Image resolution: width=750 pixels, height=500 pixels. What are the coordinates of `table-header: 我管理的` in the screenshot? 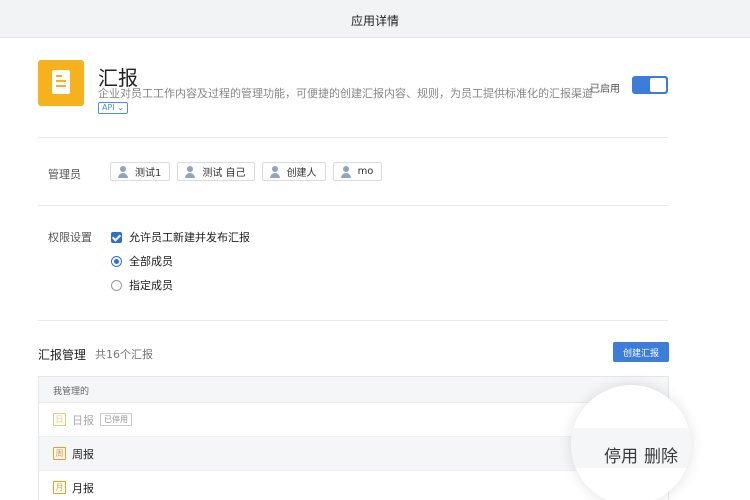 It's located at (353, 390).